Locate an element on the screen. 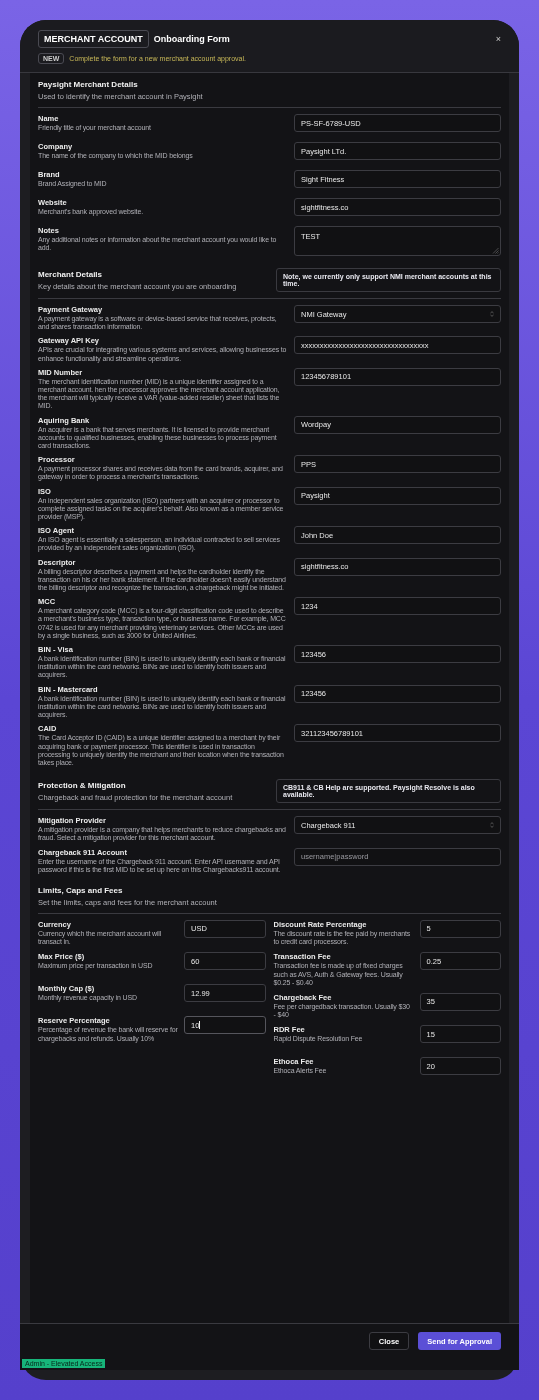 Image resolution: width=539 pixels, height=1400 pixels. header-badge: MERCHANT ACCOUNT is located at coordinates (93, 39).